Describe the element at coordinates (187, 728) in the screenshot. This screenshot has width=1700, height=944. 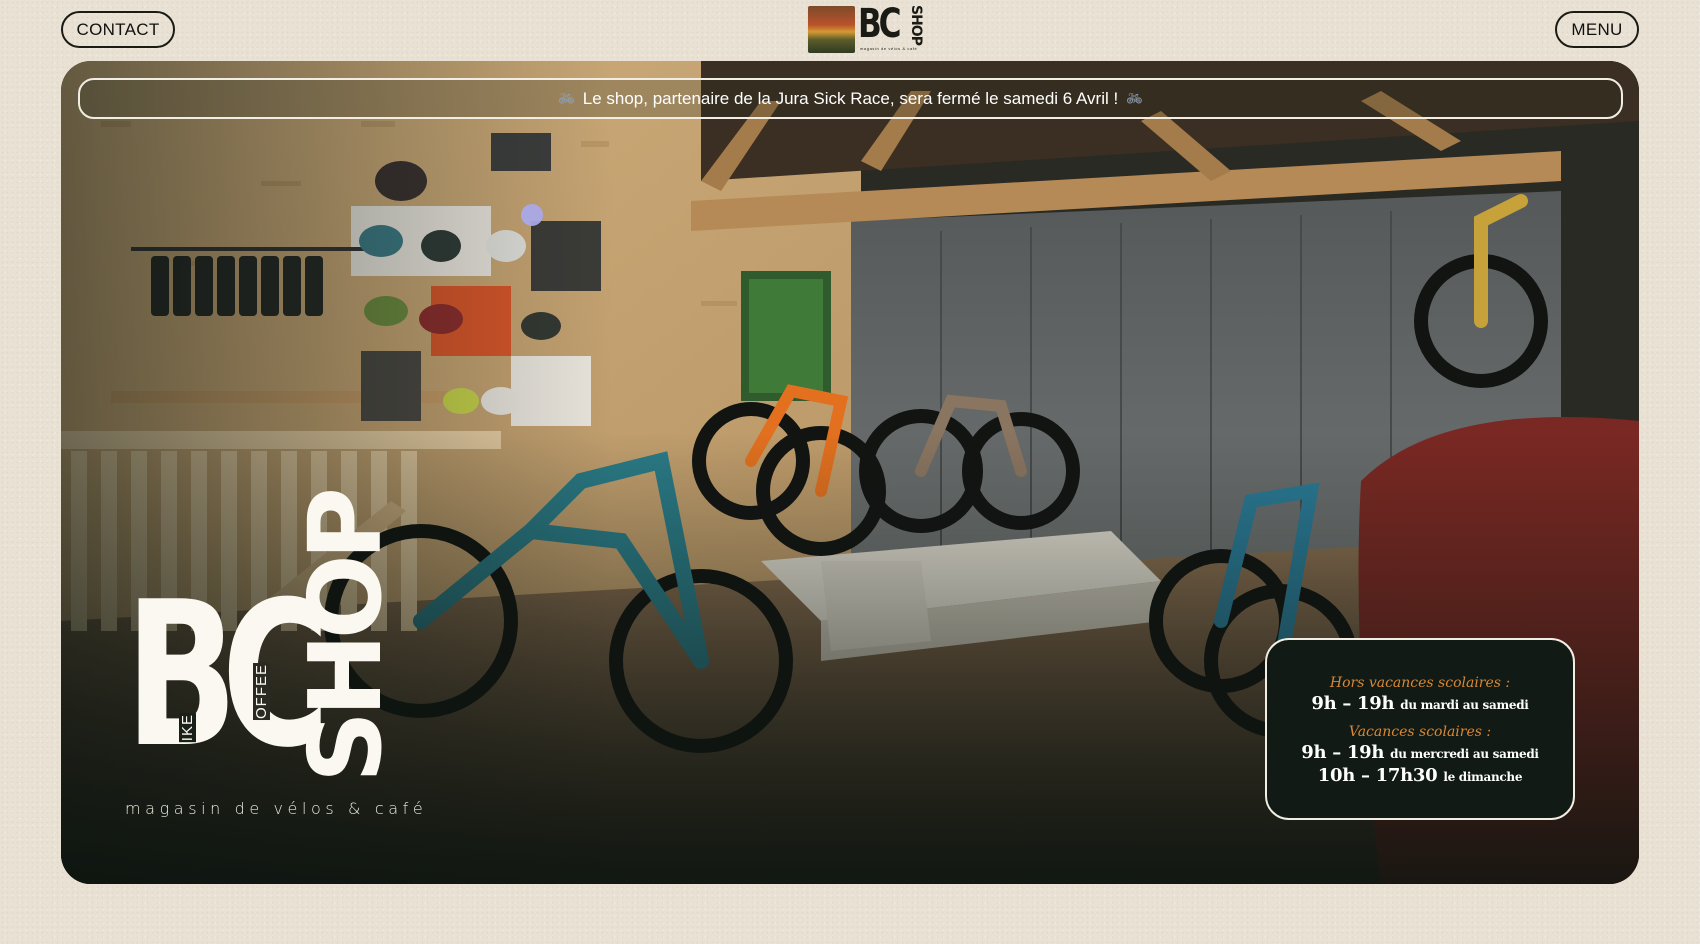
I see `hero-logo-bike: IKE` at that location.